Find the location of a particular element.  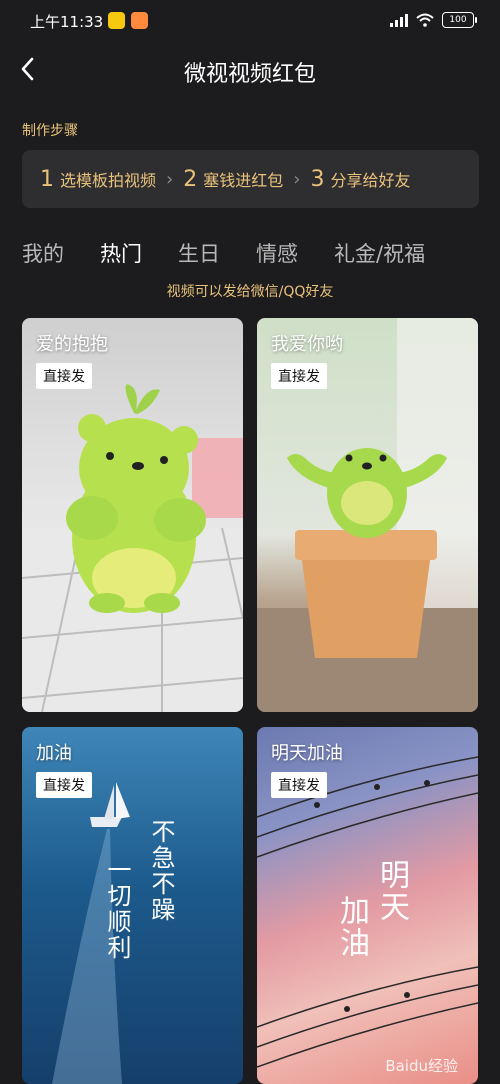

step-2: 2 塞钱进红包 is located at coordinates (233, 179).